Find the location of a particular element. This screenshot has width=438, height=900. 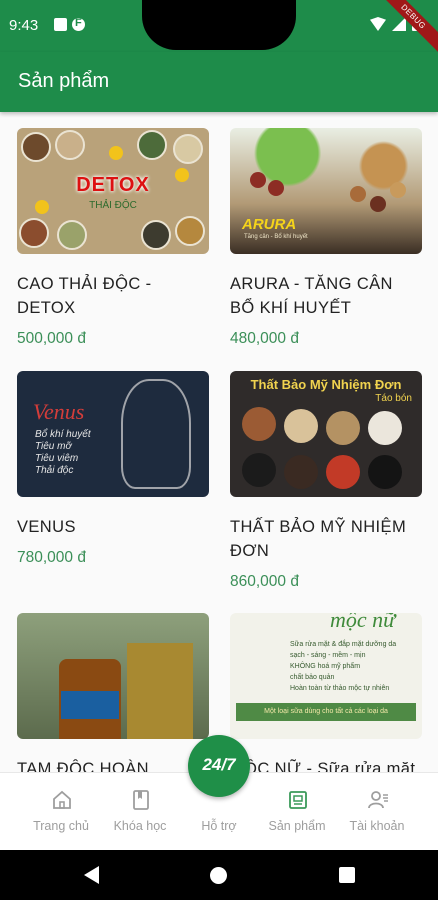

app-notification-icon is located at coordinates (78, 24).